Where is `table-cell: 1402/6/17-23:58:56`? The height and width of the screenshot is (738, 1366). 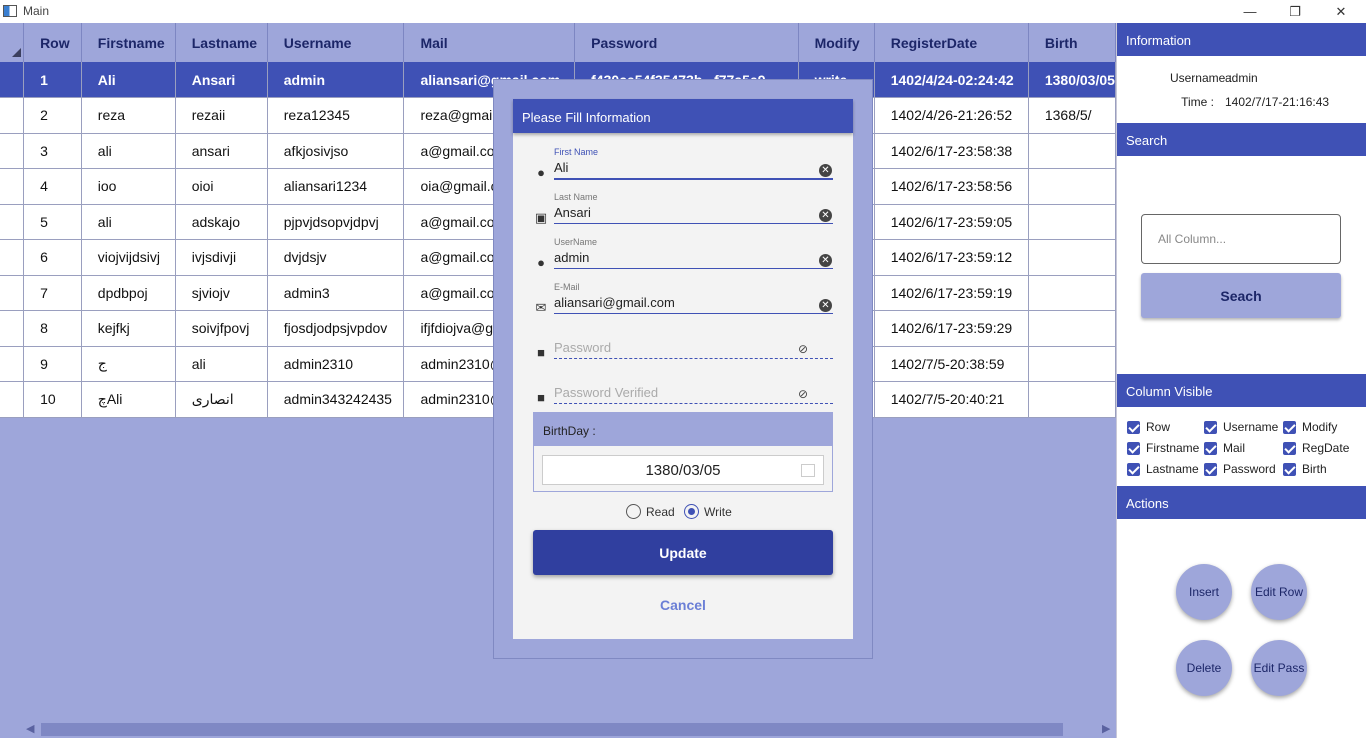
table-cell: 1402/6/17-23:58:56 is located at coordinates (951, 186).